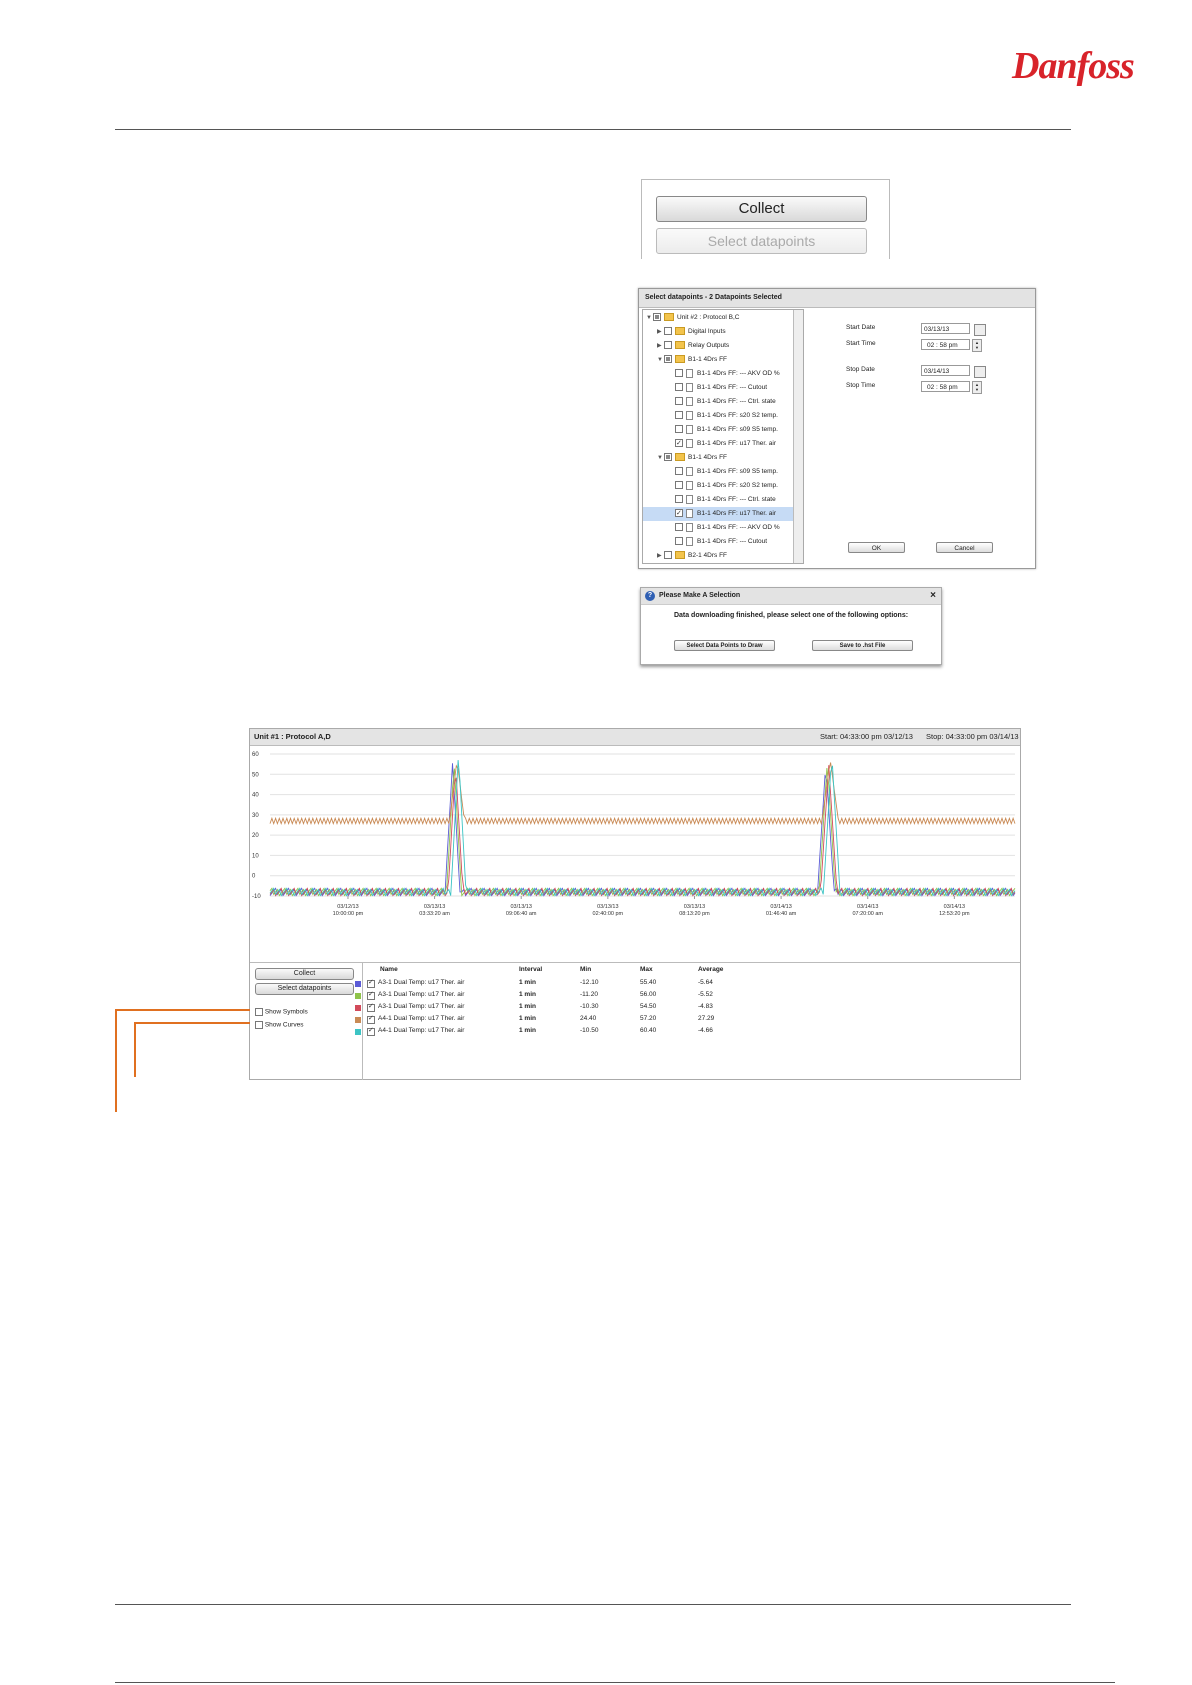  What do you see at coordinates (589, 1006) in the screenshot?
I see `series-min: -10.30` at bounding box center [589, 1006].